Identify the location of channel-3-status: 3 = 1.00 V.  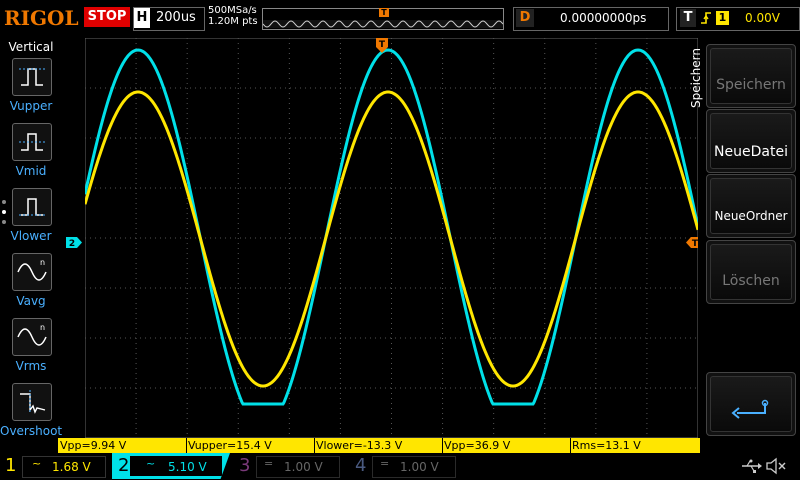
(288, 466).